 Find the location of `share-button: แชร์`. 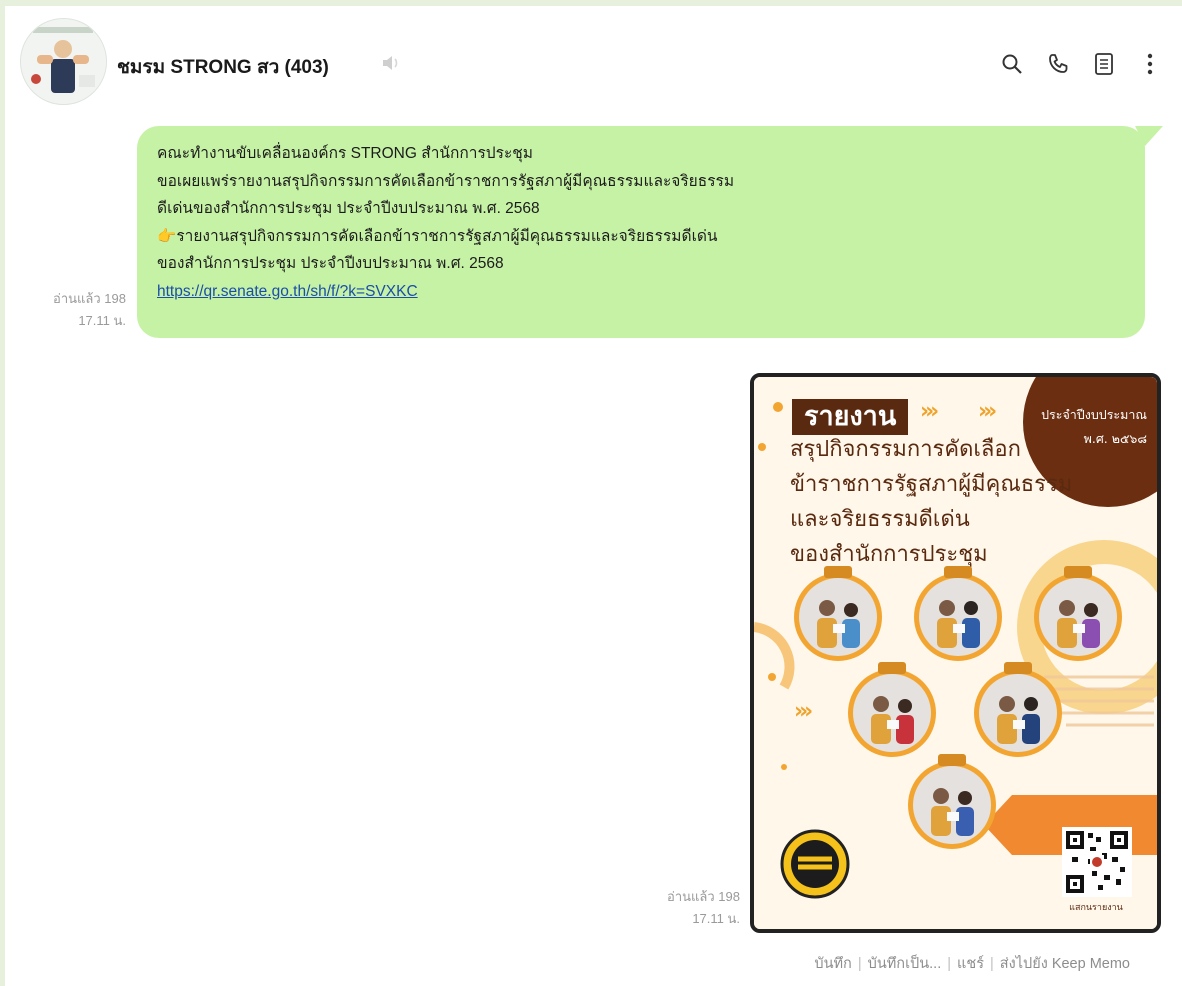

share-button: แชร์ is located at coordinates (970, 964).